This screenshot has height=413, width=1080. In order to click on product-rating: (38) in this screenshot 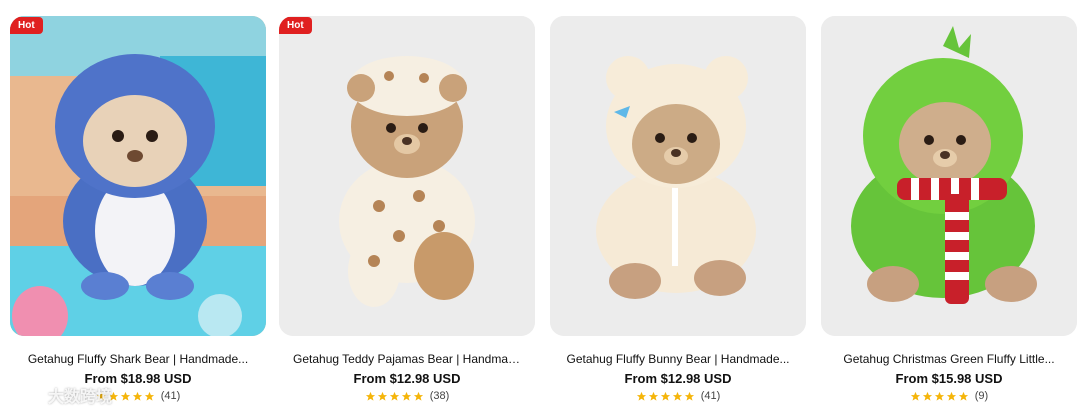, I will do `click(407, 396)`.